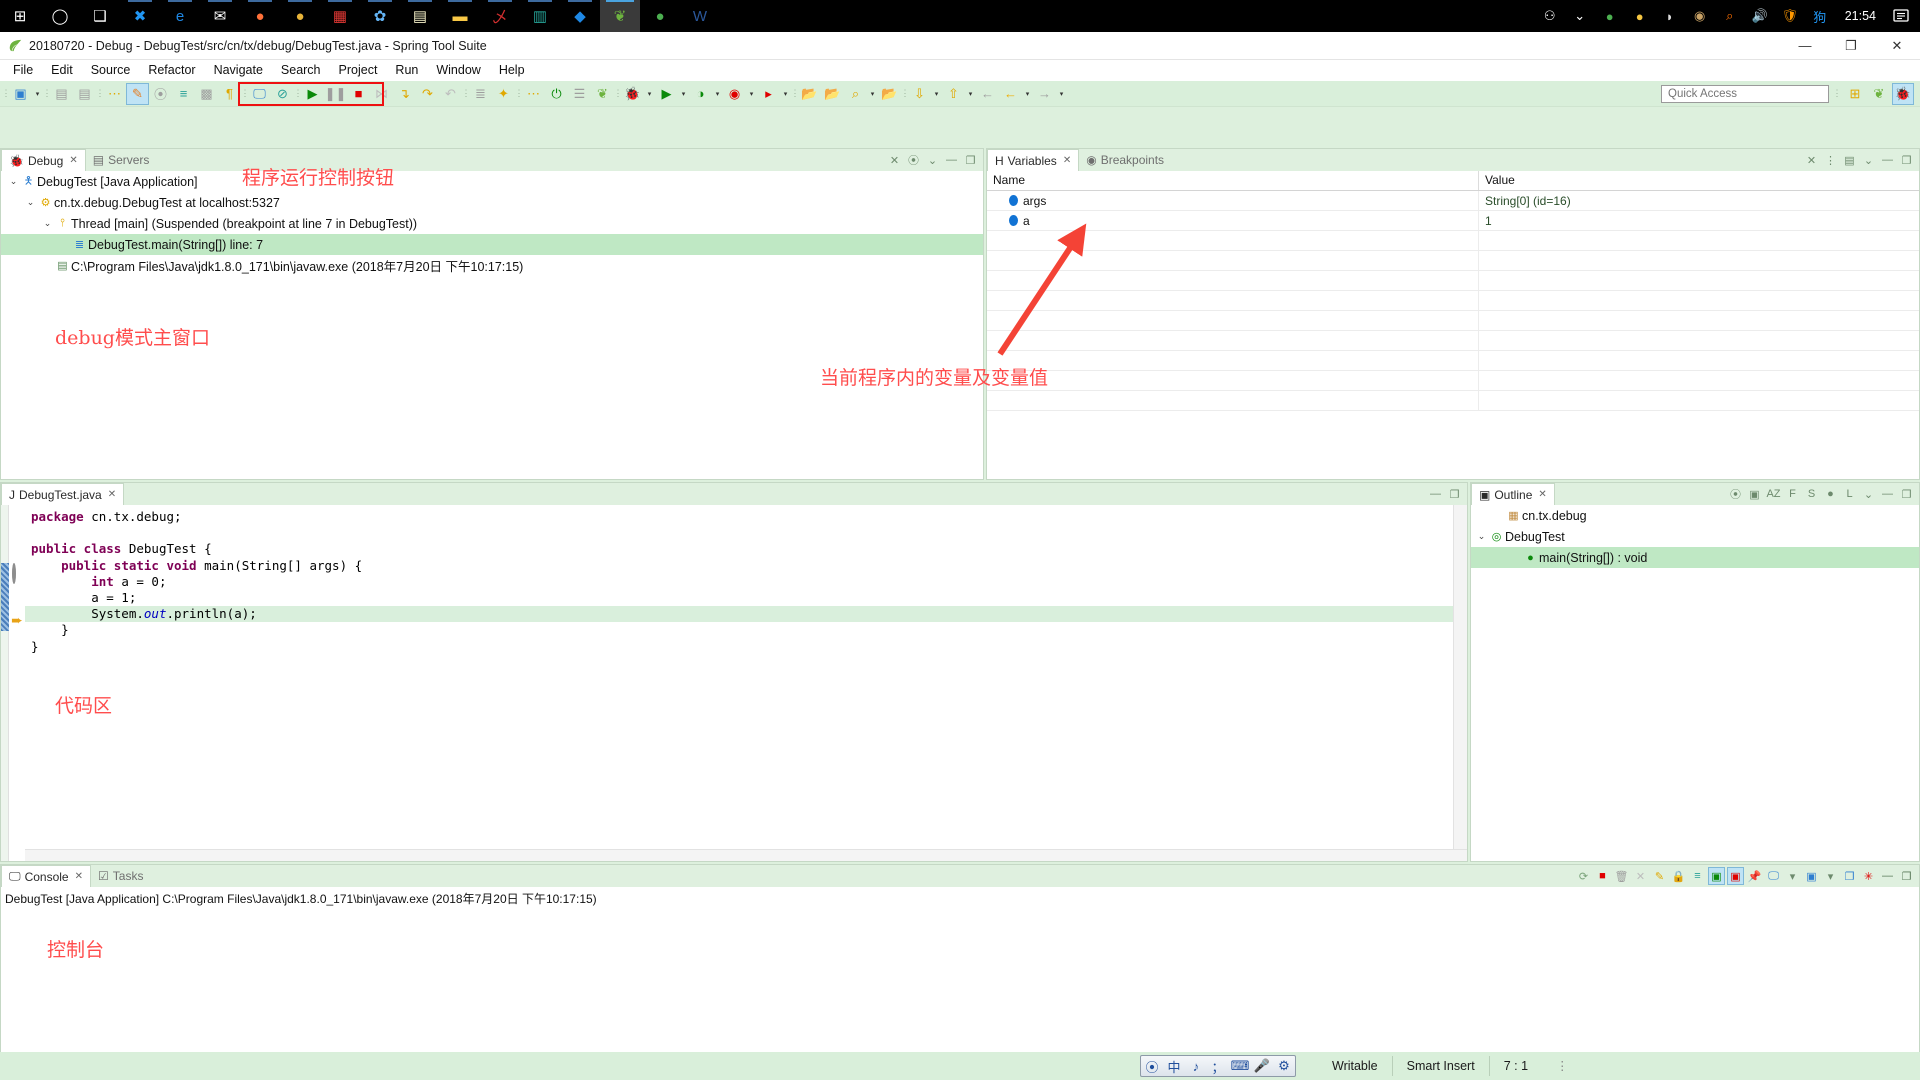 The width and height of the screenshot is (1920, 1080). I want to click on search-tray-icon: ⌕, so click(1730, 16).